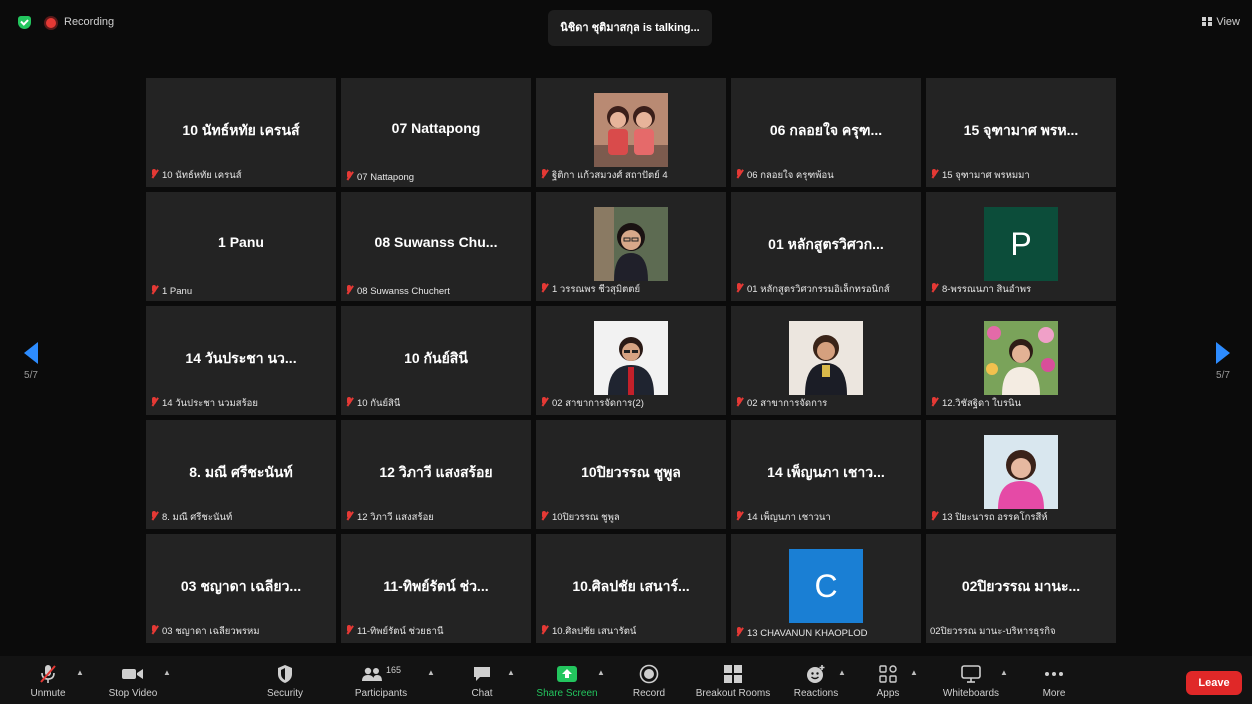 The height and width of the screenshot is (704, 1252). What do you see at coordinates (379, 177) in the screenshot?
I see `participant-name-label: 07 Nattapong` at bounding box center [379, 177].